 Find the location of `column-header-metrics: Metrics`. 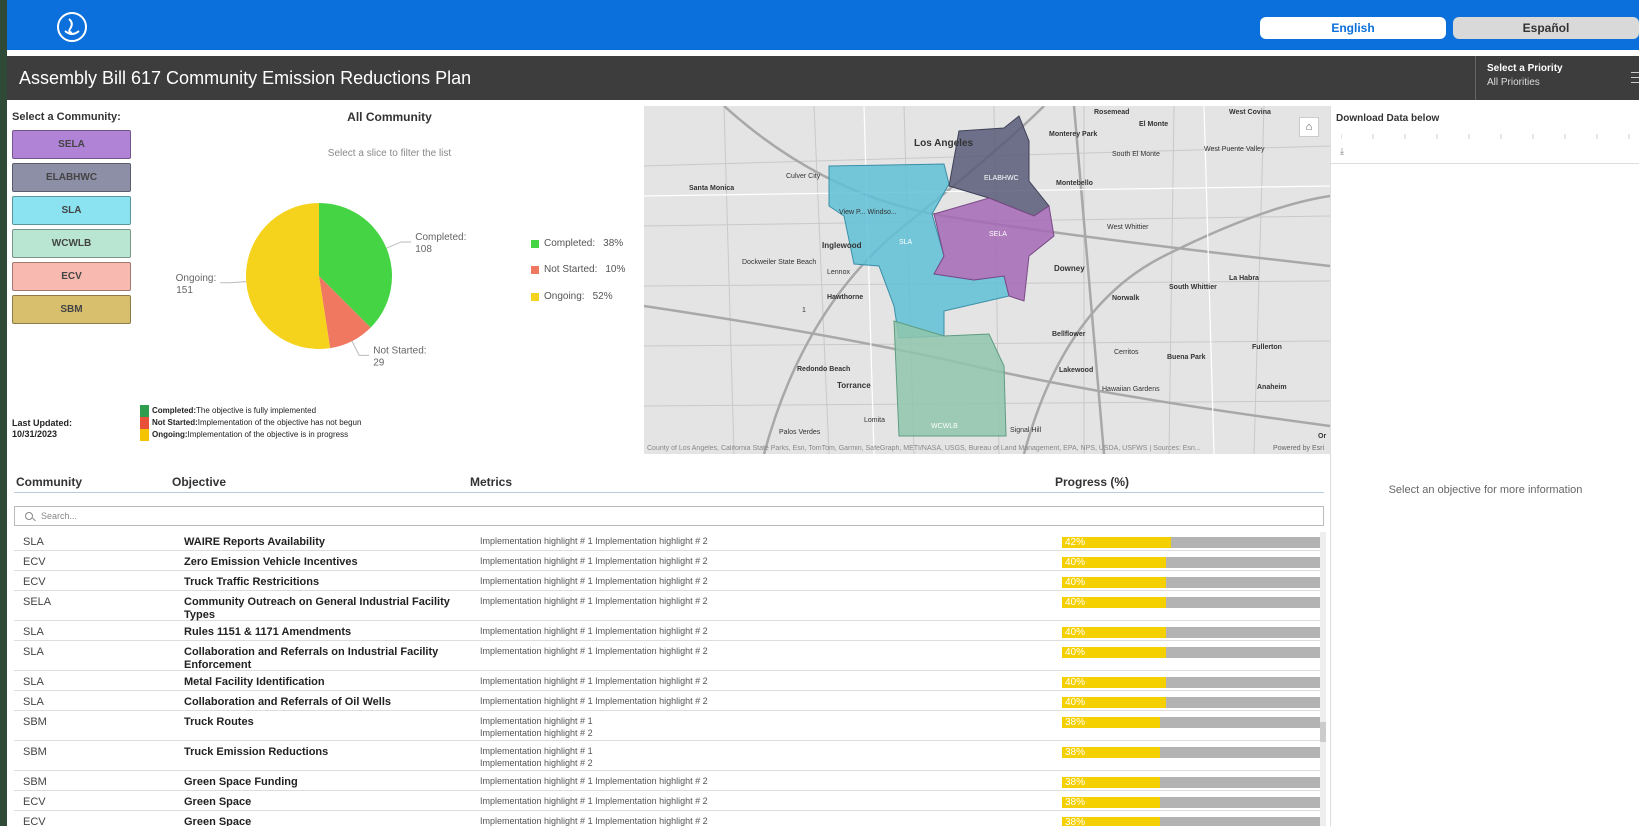

column-header-metrics: Metrics is located at coordinates (491, 482).